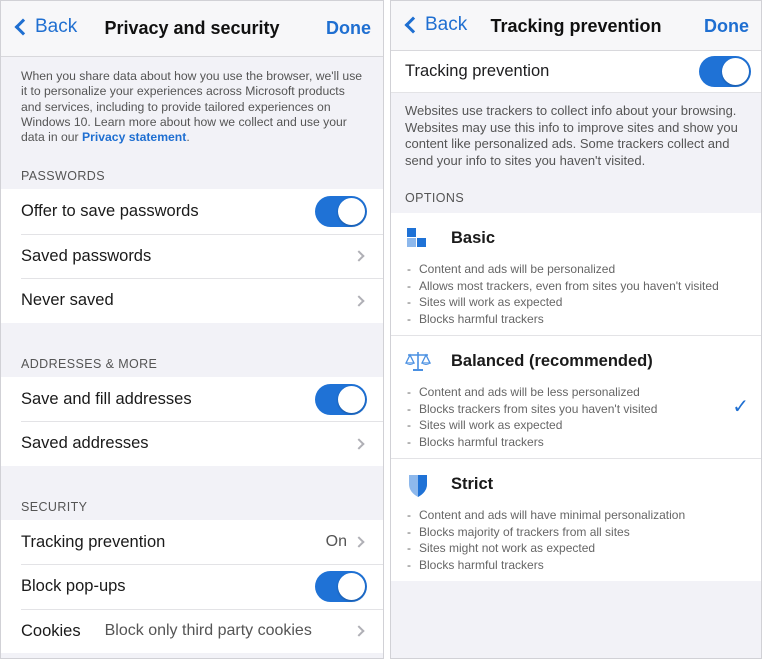 The width and height of the screenshot is (762, 659). Describe the element at coordinates (576, 269) in the screenshot. I see `list-item: Content and ads will be personalized` at that location.